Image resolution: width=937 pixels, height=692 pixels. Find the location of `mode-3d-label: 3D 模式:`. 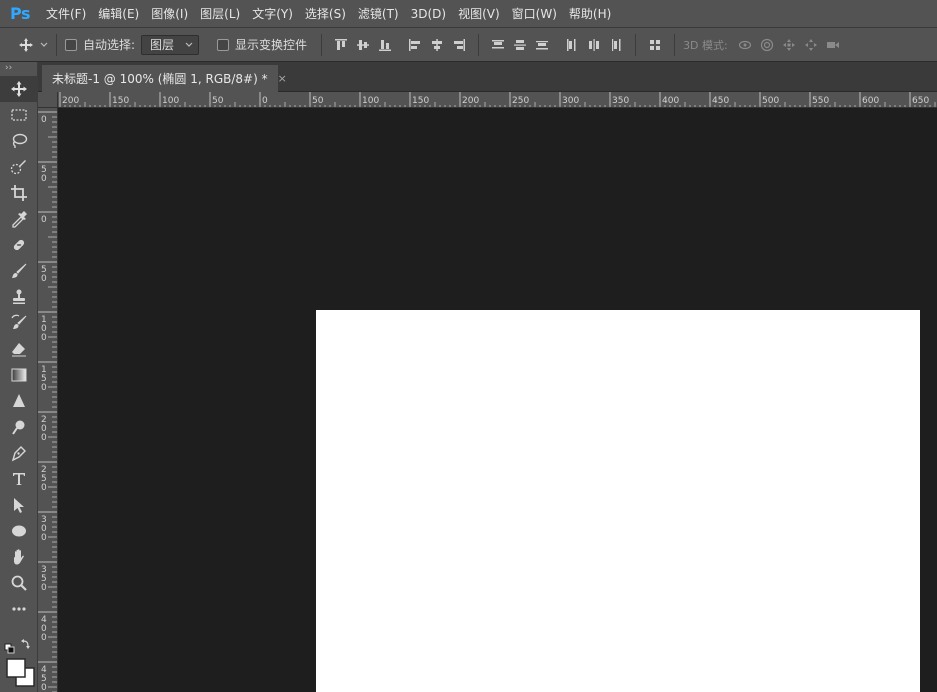

mode-3d-label: 3D 模式: is located at coordinates (705, 45).